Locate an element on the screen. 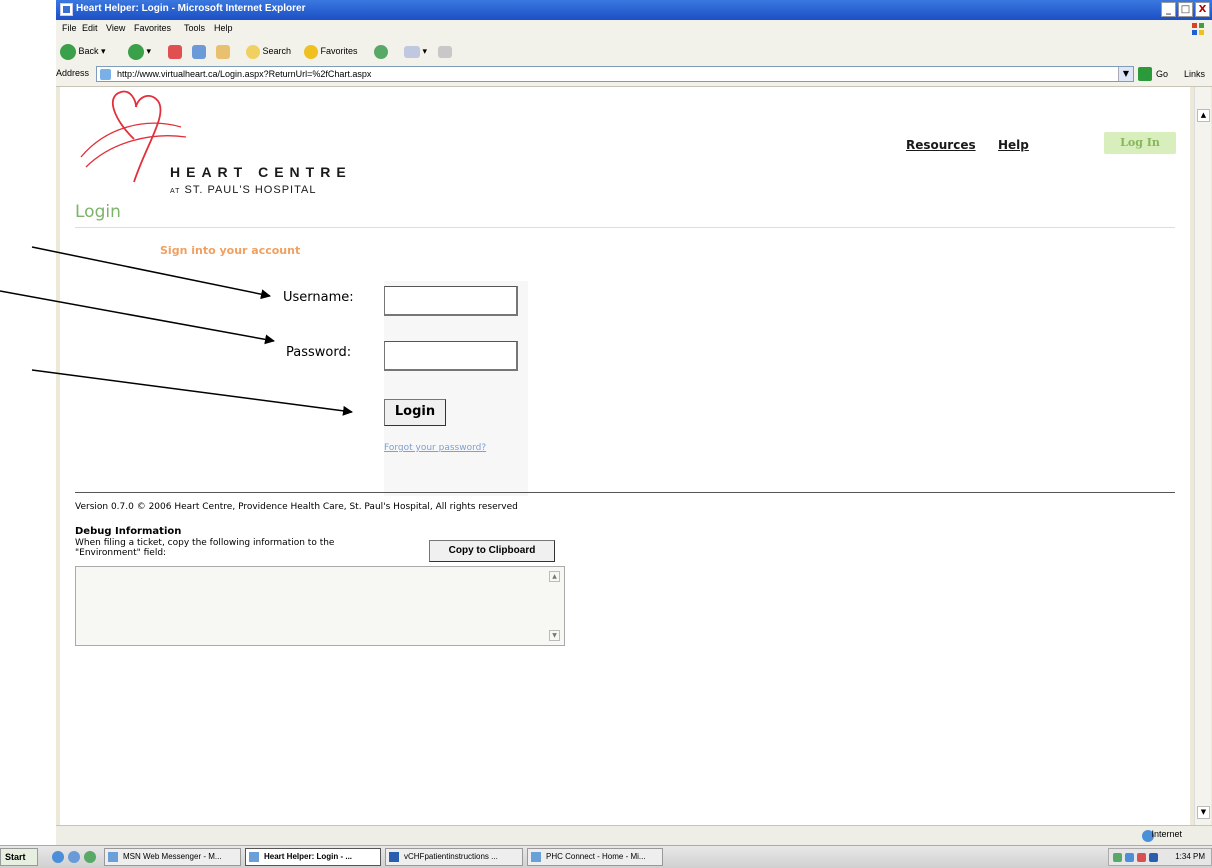  search-label: Search is located at coordinates (277, 51).